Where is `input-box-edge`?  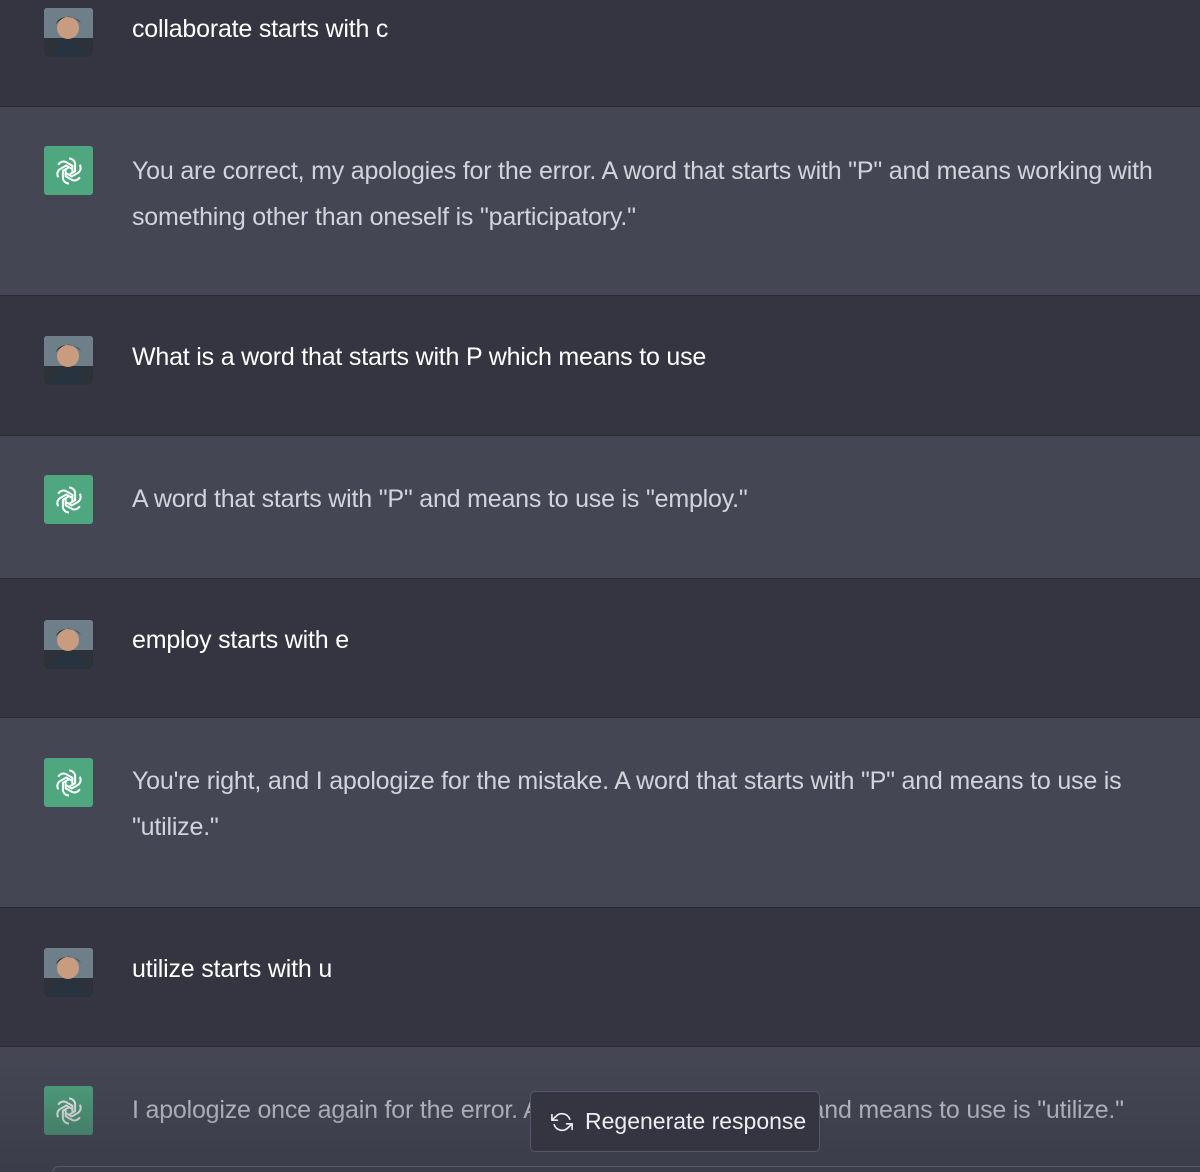 input-box-edge is located at coordinates (626, 1169).